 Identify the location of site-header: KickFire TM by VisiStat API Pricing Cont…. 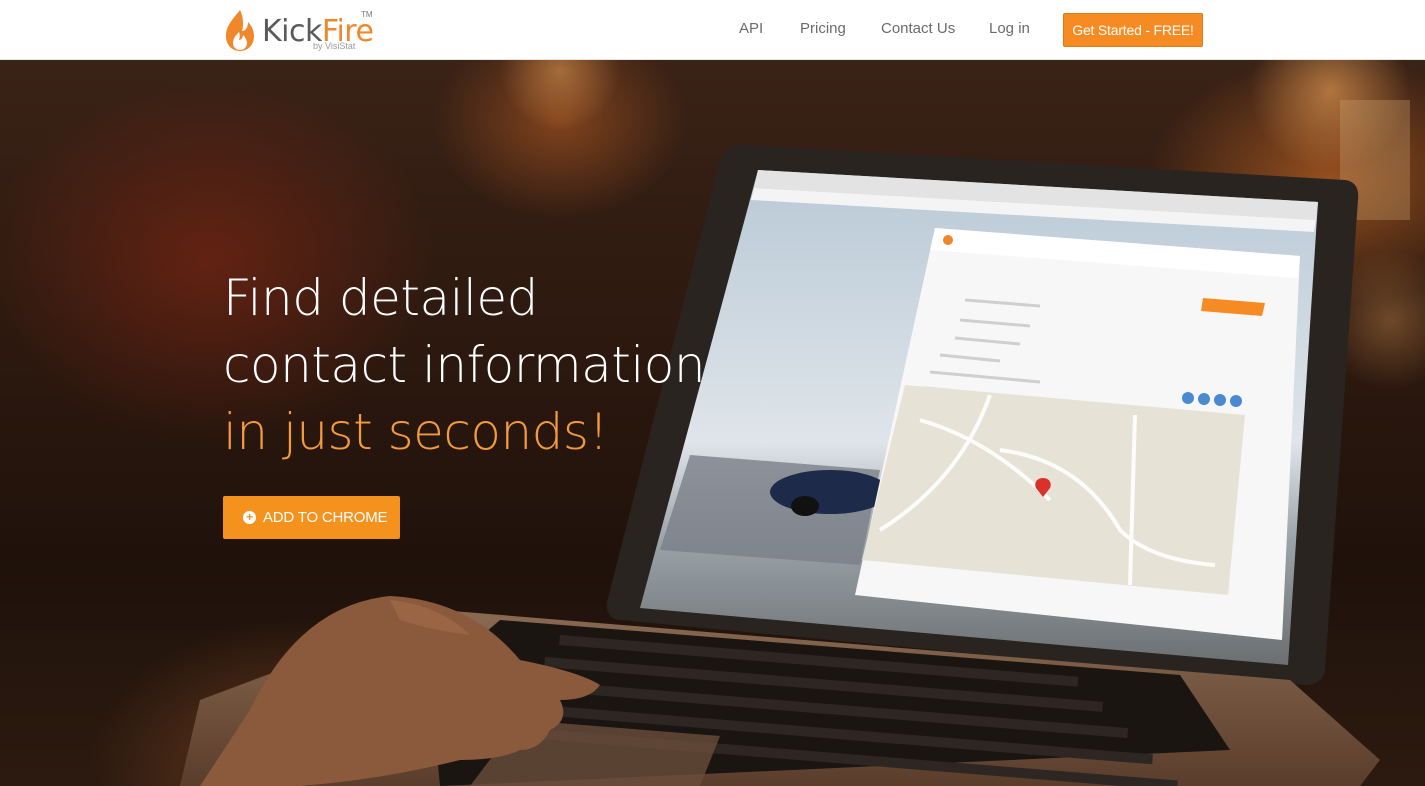
(712, 30).